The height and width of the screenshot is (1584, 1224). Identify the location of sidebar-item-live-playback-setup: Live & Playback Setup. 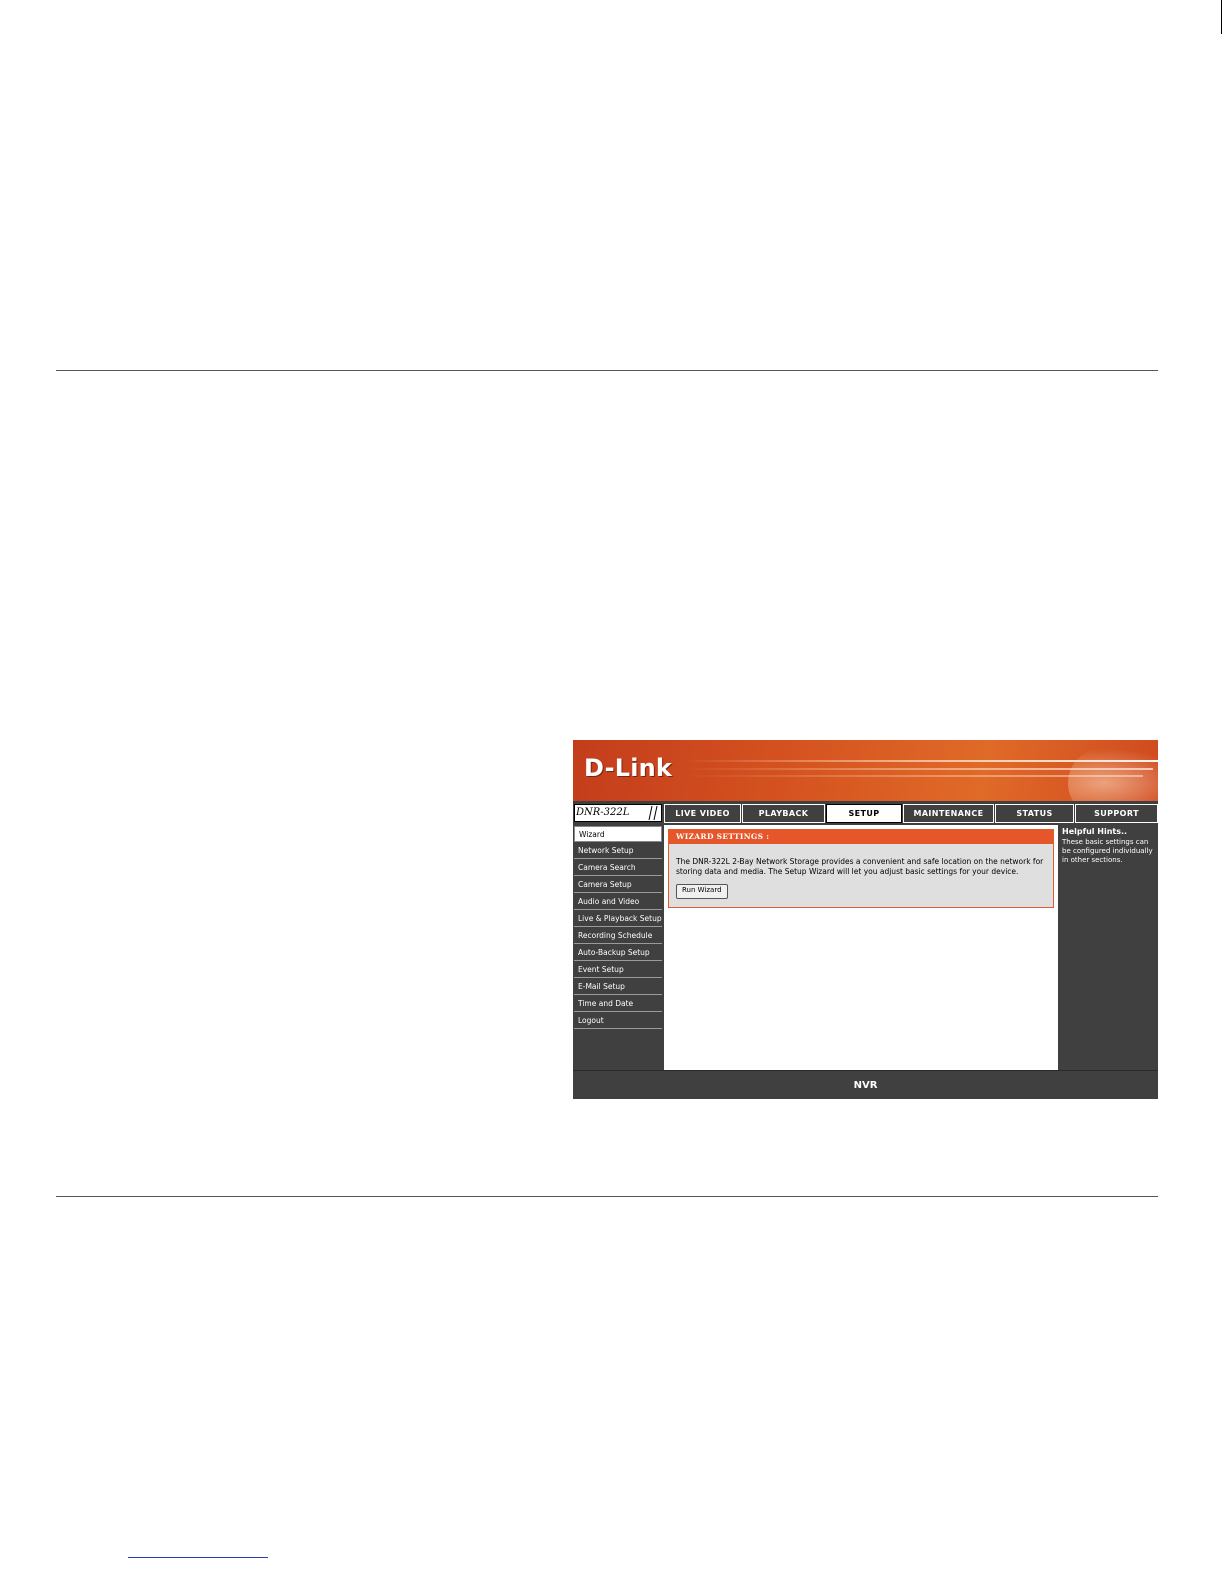
(618, 919).